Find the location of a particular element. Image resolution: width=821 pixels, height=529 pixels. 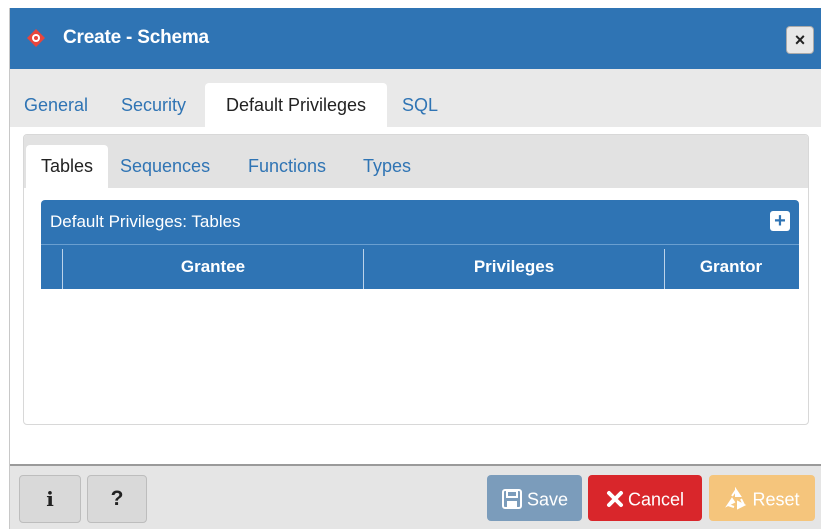

tab-security: Security is located at coordinates (153, 105).